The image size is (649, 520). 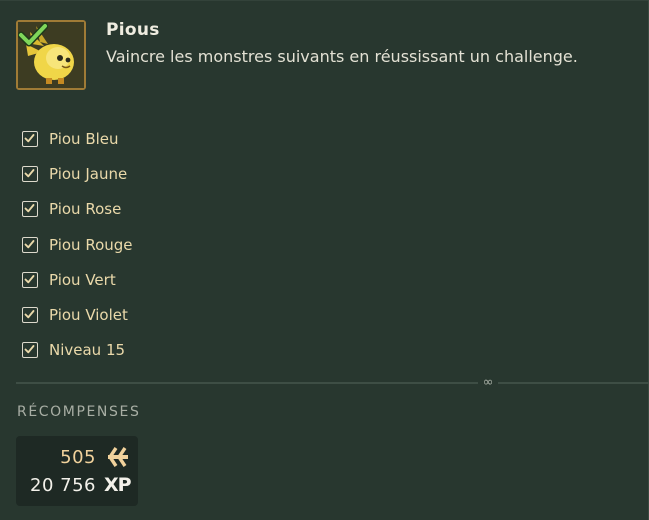 What do you see at coordinates (77, 471) in the screenshot?
I see `rewards-box: 505 20 756 XP` at bounding box center [77, 471].